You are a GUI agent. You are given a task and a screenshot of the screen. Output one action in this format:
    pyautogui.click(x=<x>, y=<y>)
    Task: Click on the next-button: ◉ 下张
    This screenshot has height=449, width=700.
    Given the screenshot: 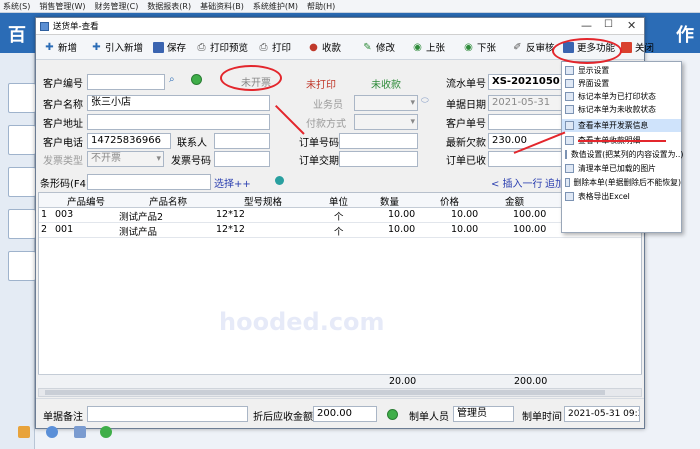 What is the action you would take?
    pyautogui.click(x=479, y=47)
    